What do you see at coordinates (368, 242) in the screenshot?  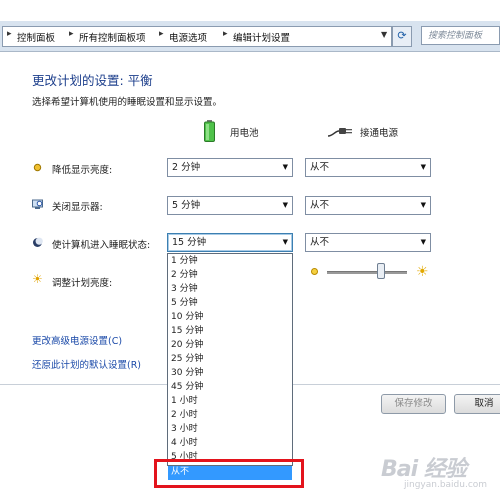 I see `sleep-plugged-select: 从不 ▼` at bounding box center [368, 242].